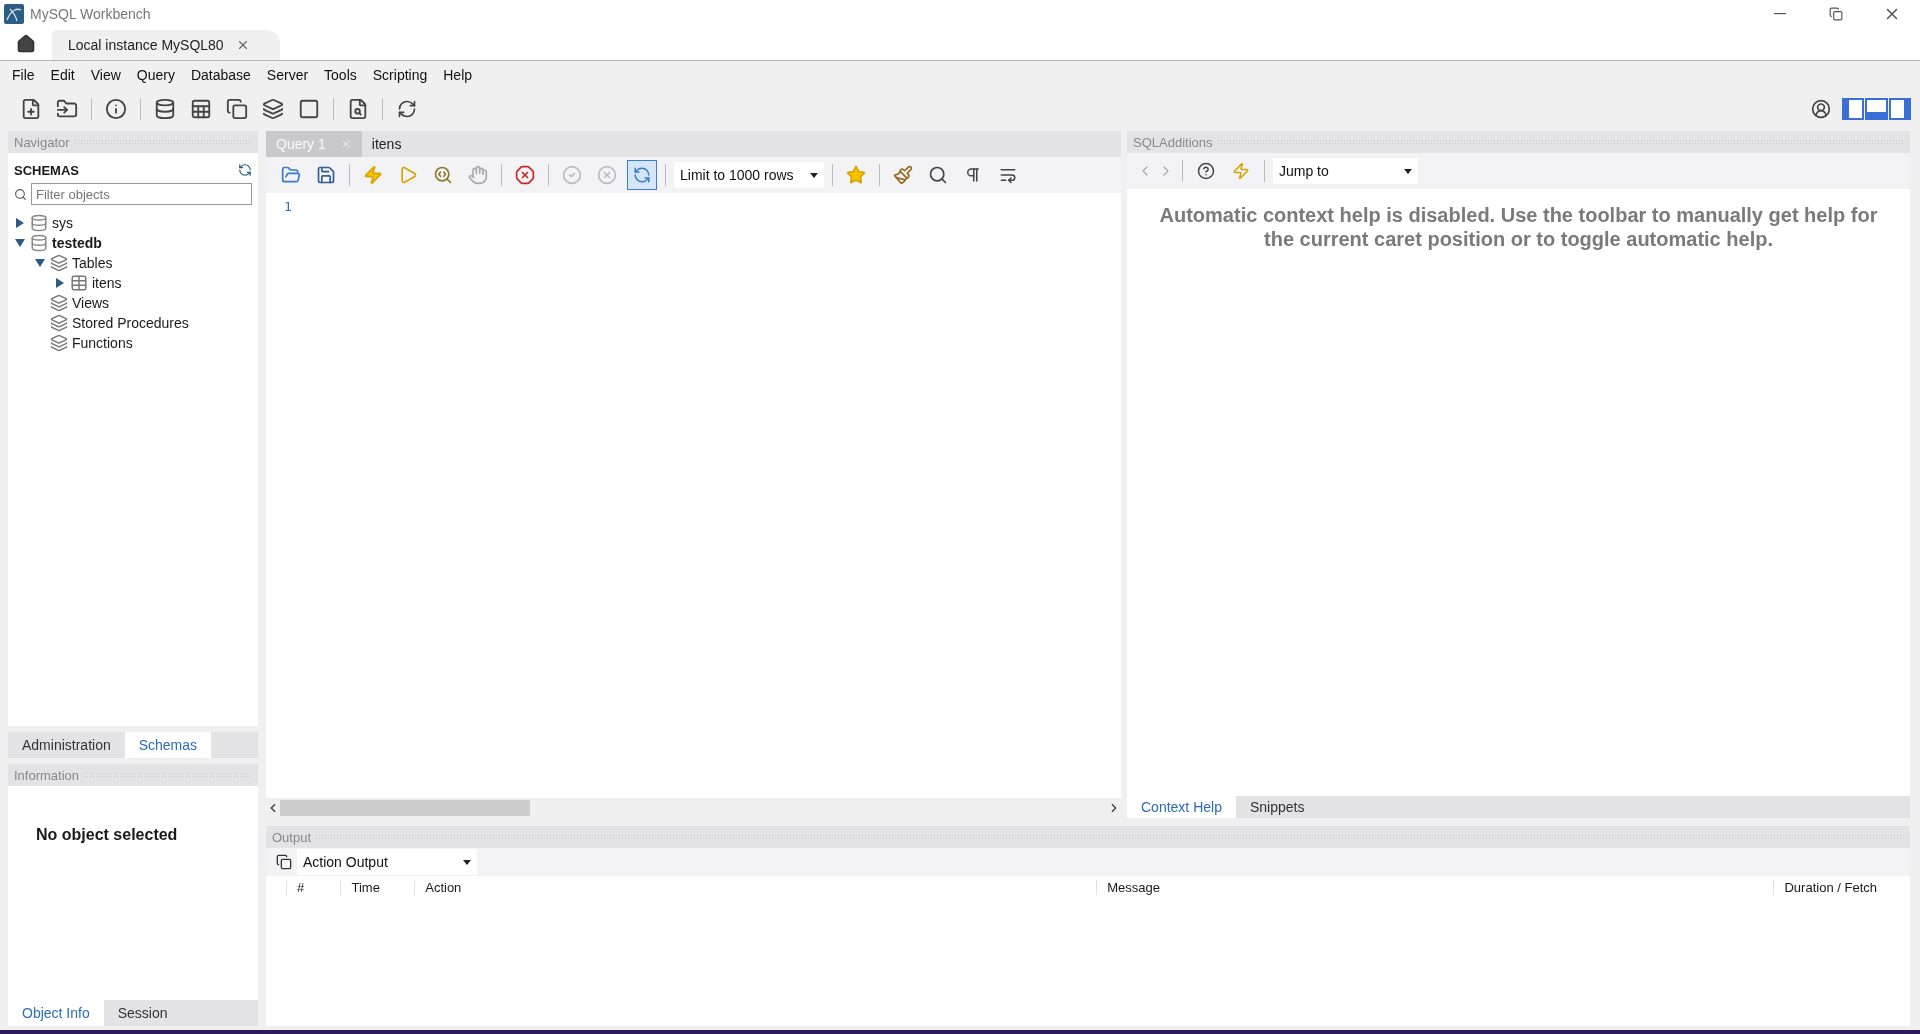 The image size is (1920, 1034). Describe the element at coordinates (607, 175) in the screenshot. I see `x-circle-icon` at that location.